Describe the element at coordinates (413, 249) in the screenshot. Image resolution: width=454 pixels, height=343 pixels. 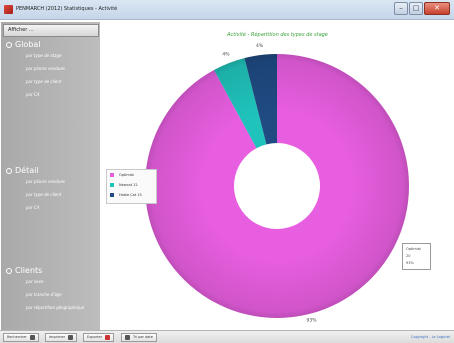
I see `tooltip-category: Optimist` at that location.